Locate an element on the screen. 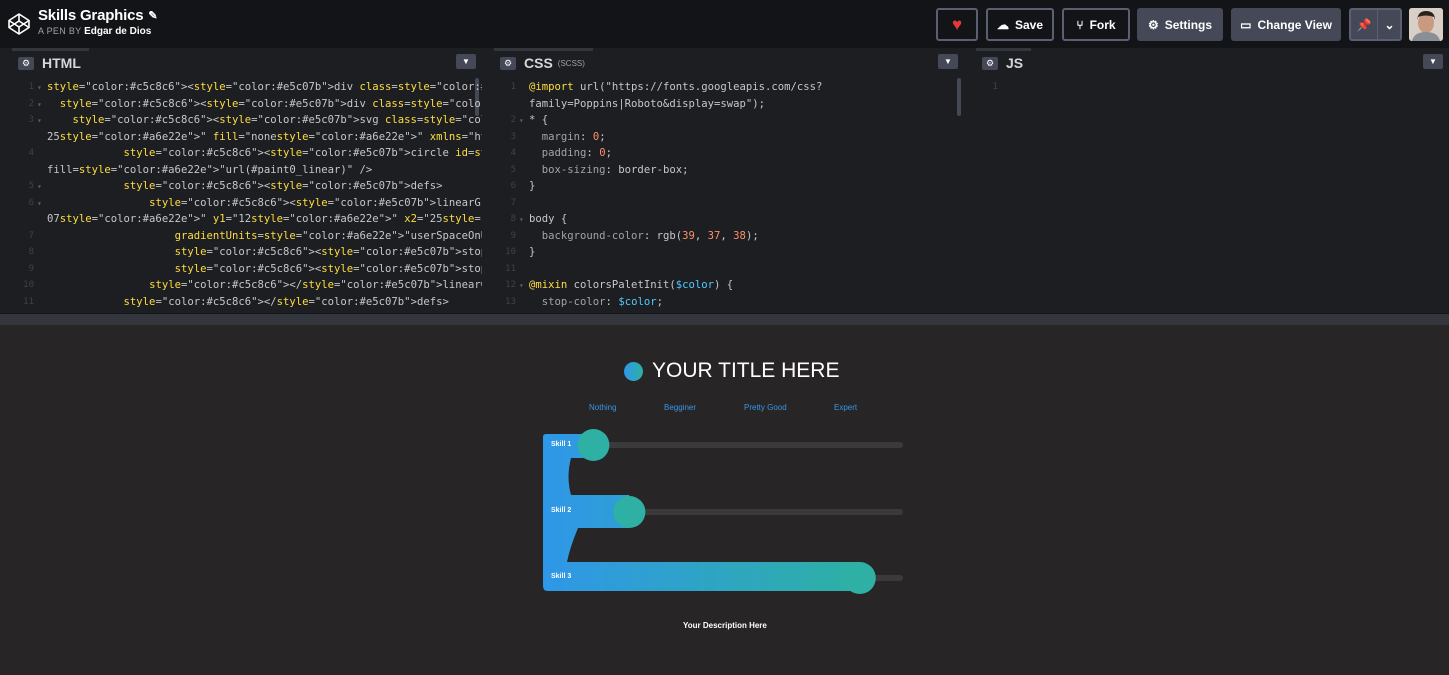 This screenshot has height=675, width=1449. code-text: family=Poppins|Roboto&display=swap"); is located at coordinates (647, 104).